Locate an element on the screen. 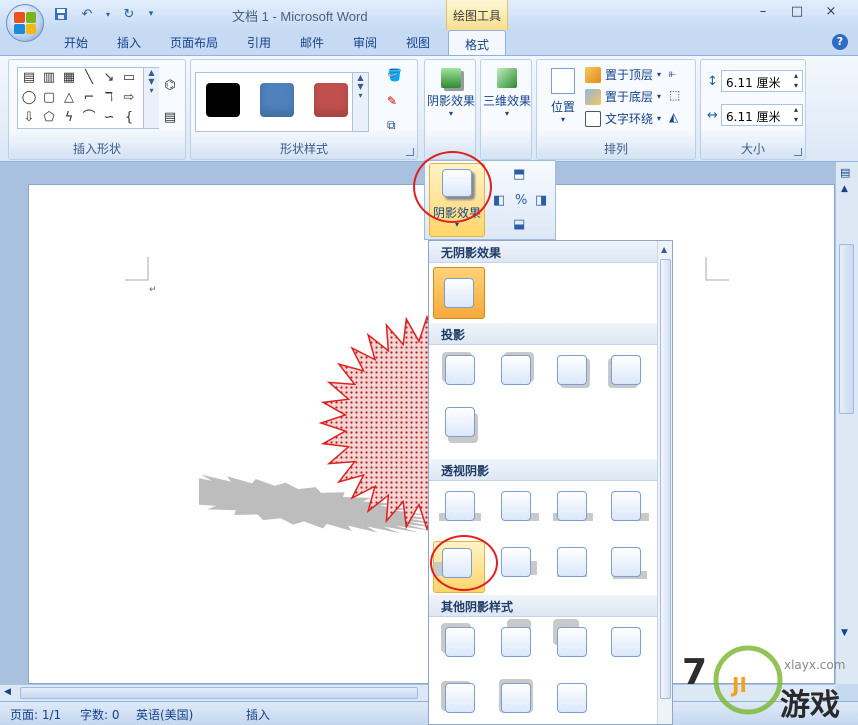 This screenshot has height=725, width=858. textbox-shape-icon: ▥ is located at coordinates (49, 78).